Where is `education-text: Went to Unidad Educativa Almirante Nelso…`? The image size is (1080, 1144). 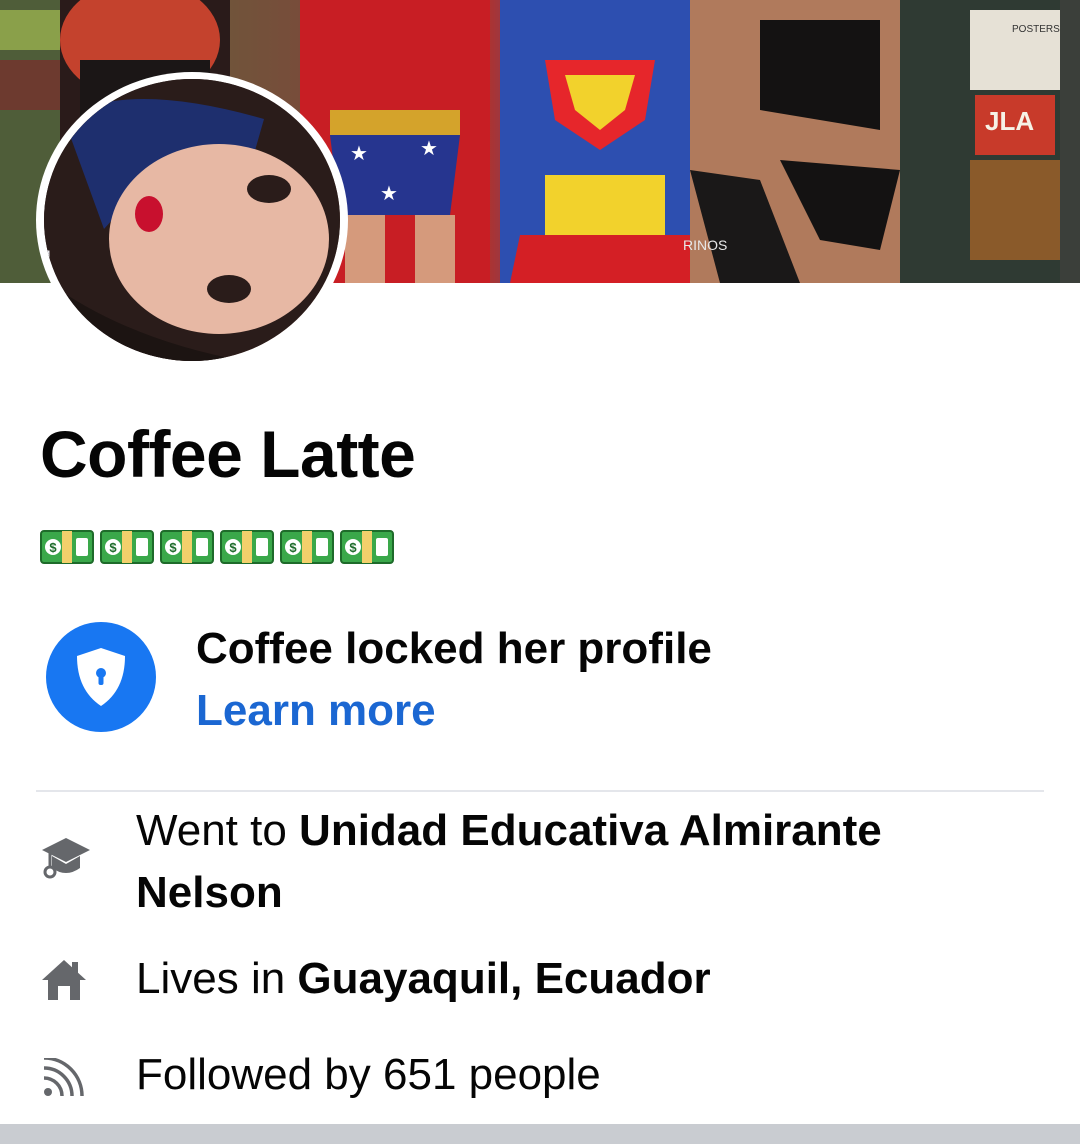 education-text: Went to Unidad Educativa Almirante Nelso… is located at coordinates (576, 862).